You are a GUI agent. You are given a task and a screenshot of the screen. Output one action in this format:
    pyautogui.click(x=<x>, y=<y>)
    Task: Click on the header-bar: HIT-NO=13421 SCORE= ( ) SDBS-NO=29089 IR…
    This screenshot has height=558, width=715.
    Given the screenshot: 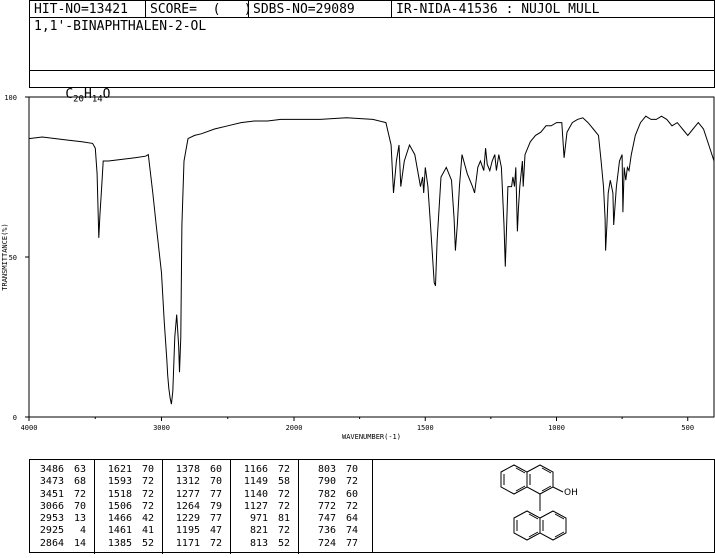 What is the action you would take?
    pyautogui.click(x=372, y=9)
    